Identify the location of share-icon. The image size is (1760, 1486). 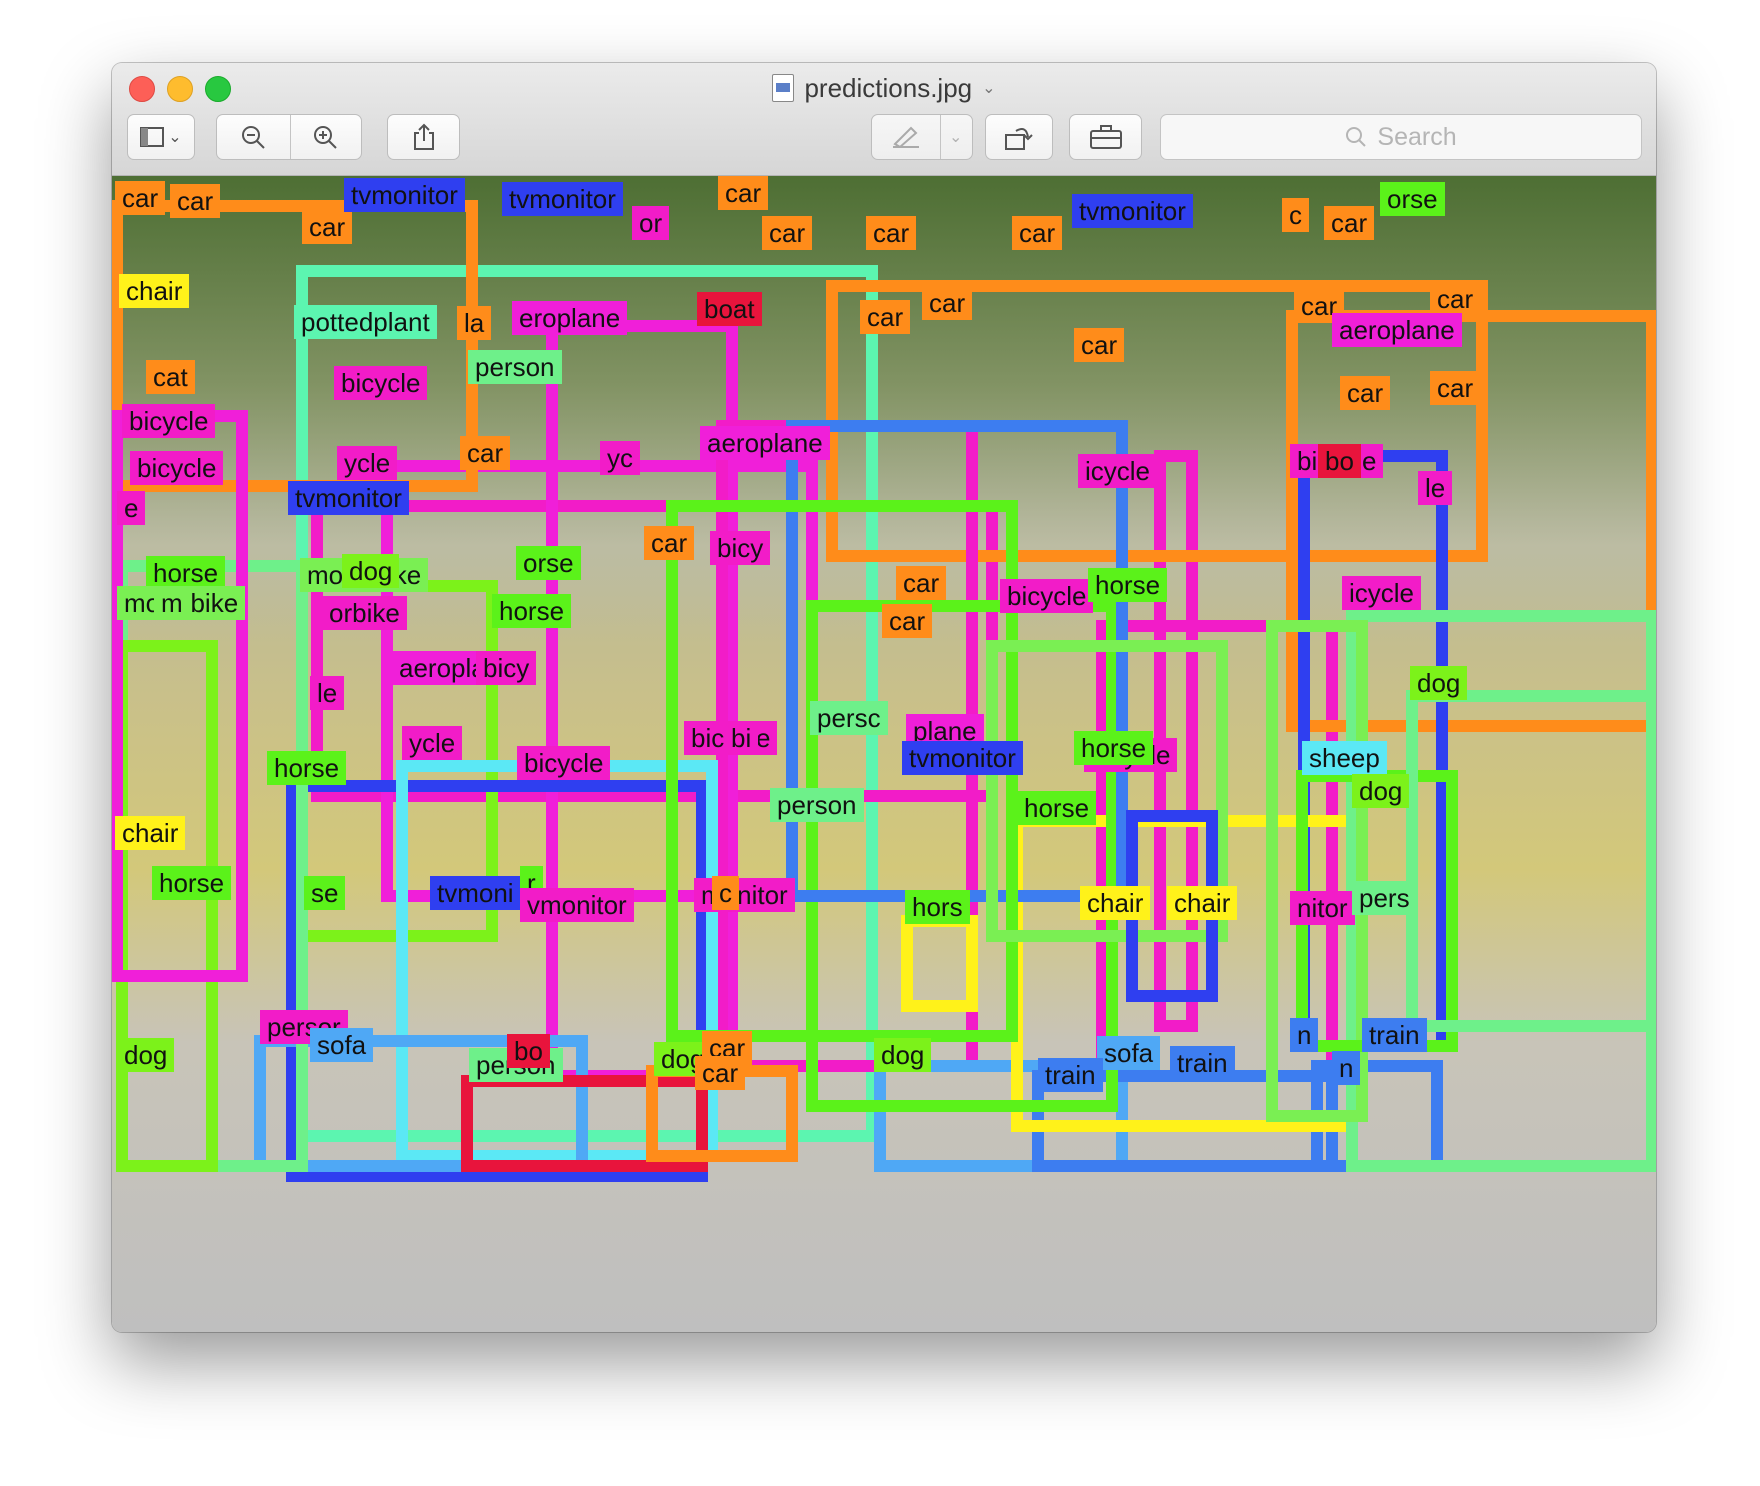
(423, 136).